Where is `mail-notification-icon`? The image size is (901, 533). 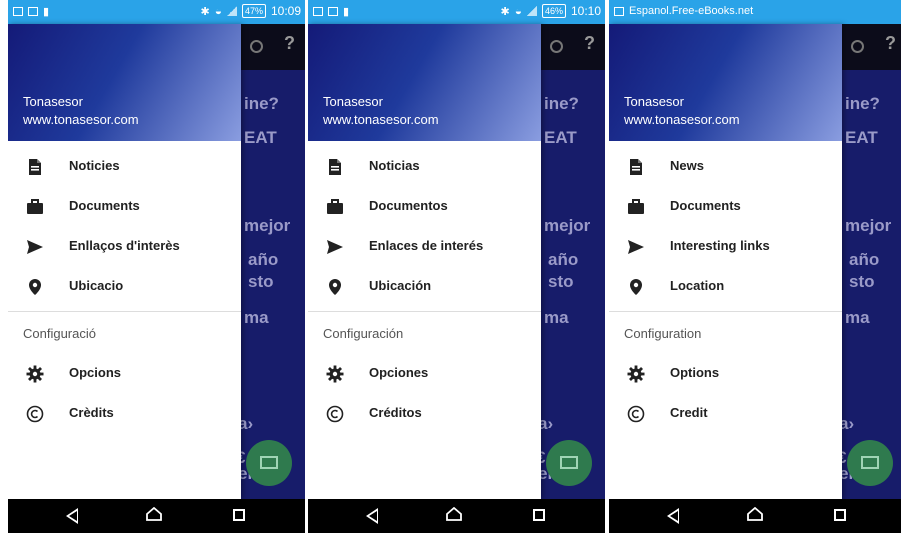
mail-notification-icon is located at coordinates (33, 11).